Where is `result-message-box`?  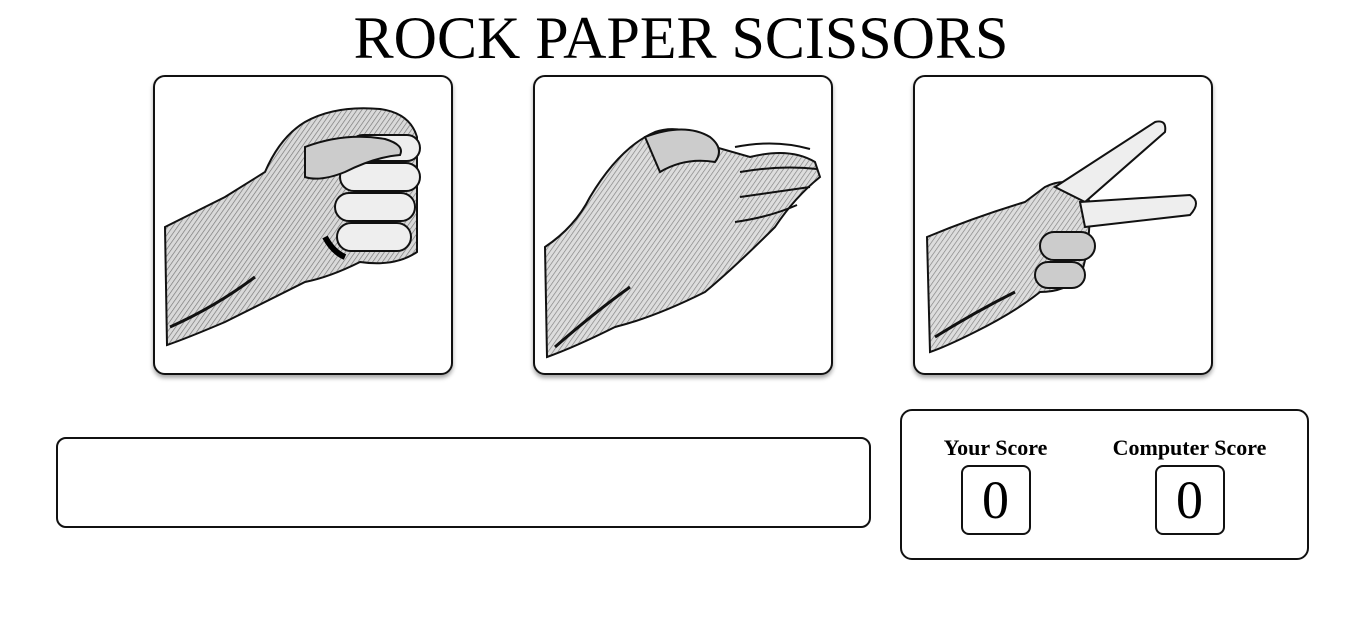
result-message-box is located at coordinates (463, 482).